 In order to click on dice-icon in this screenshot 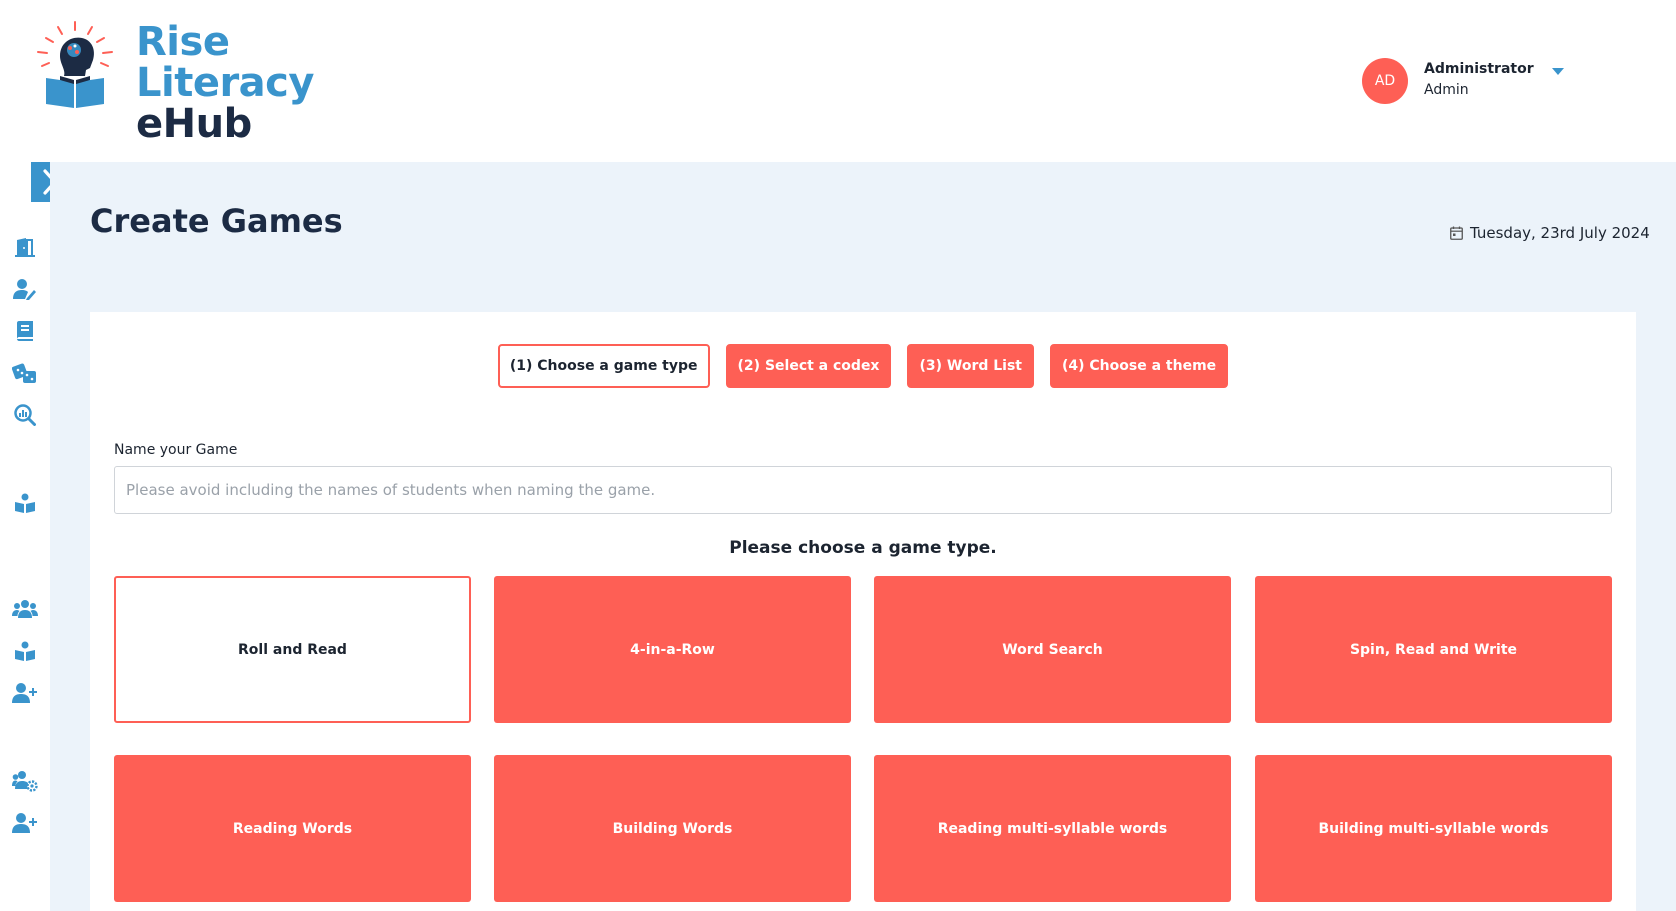, I will do `click(24, 373)`.